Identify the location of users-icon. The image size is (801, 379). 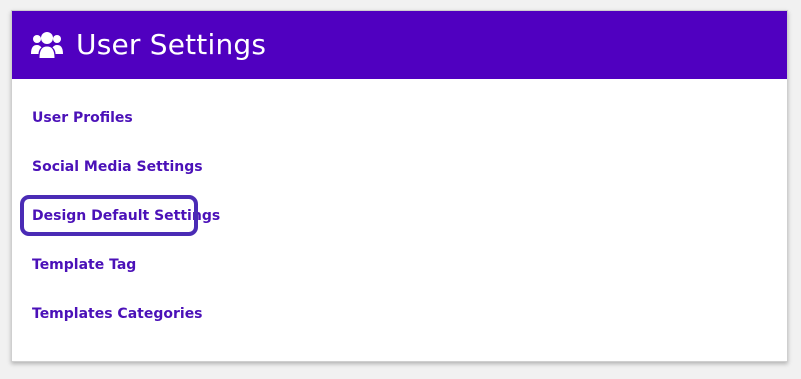
(47, 45).